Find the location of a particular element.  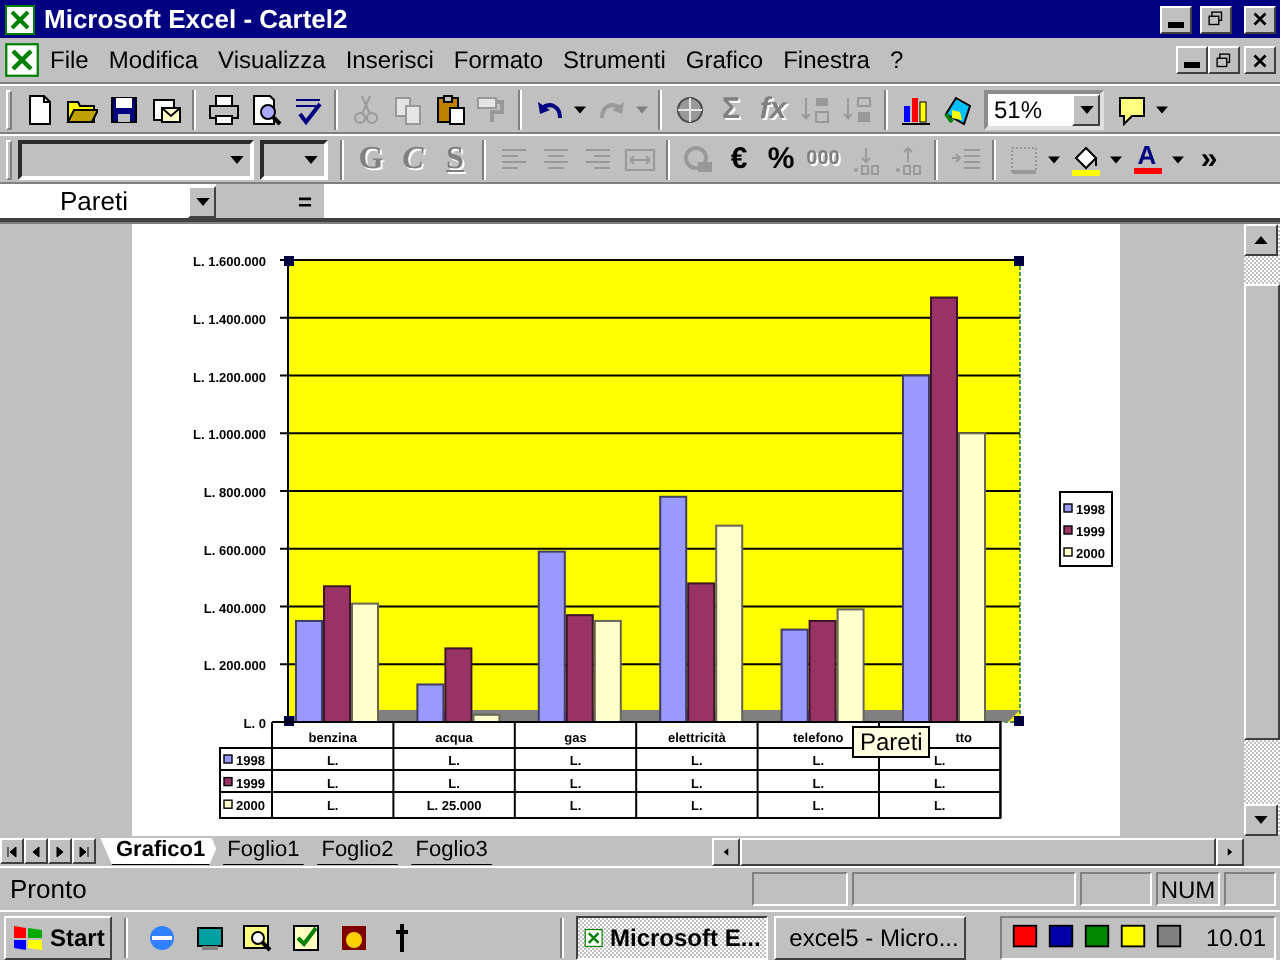

menu-item: Strumenti is located at coordinates (614, 60).